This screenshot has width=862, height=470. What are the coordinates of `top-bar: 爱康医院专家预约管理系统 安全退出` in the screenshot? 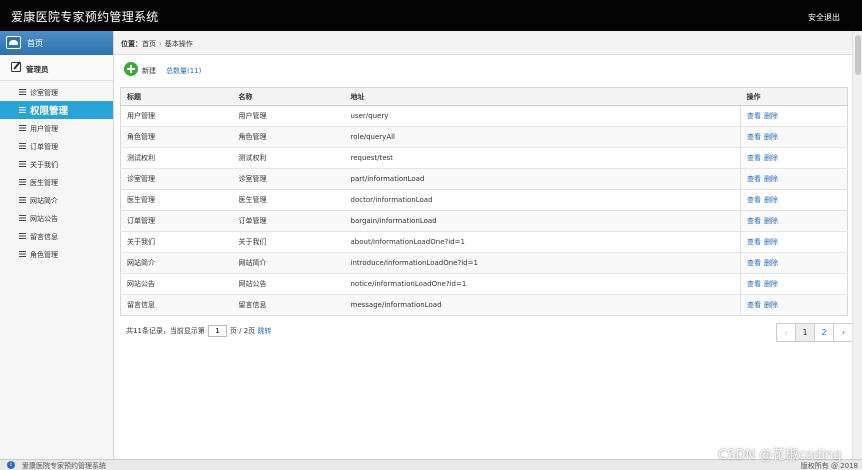 It's located at (431, 15).